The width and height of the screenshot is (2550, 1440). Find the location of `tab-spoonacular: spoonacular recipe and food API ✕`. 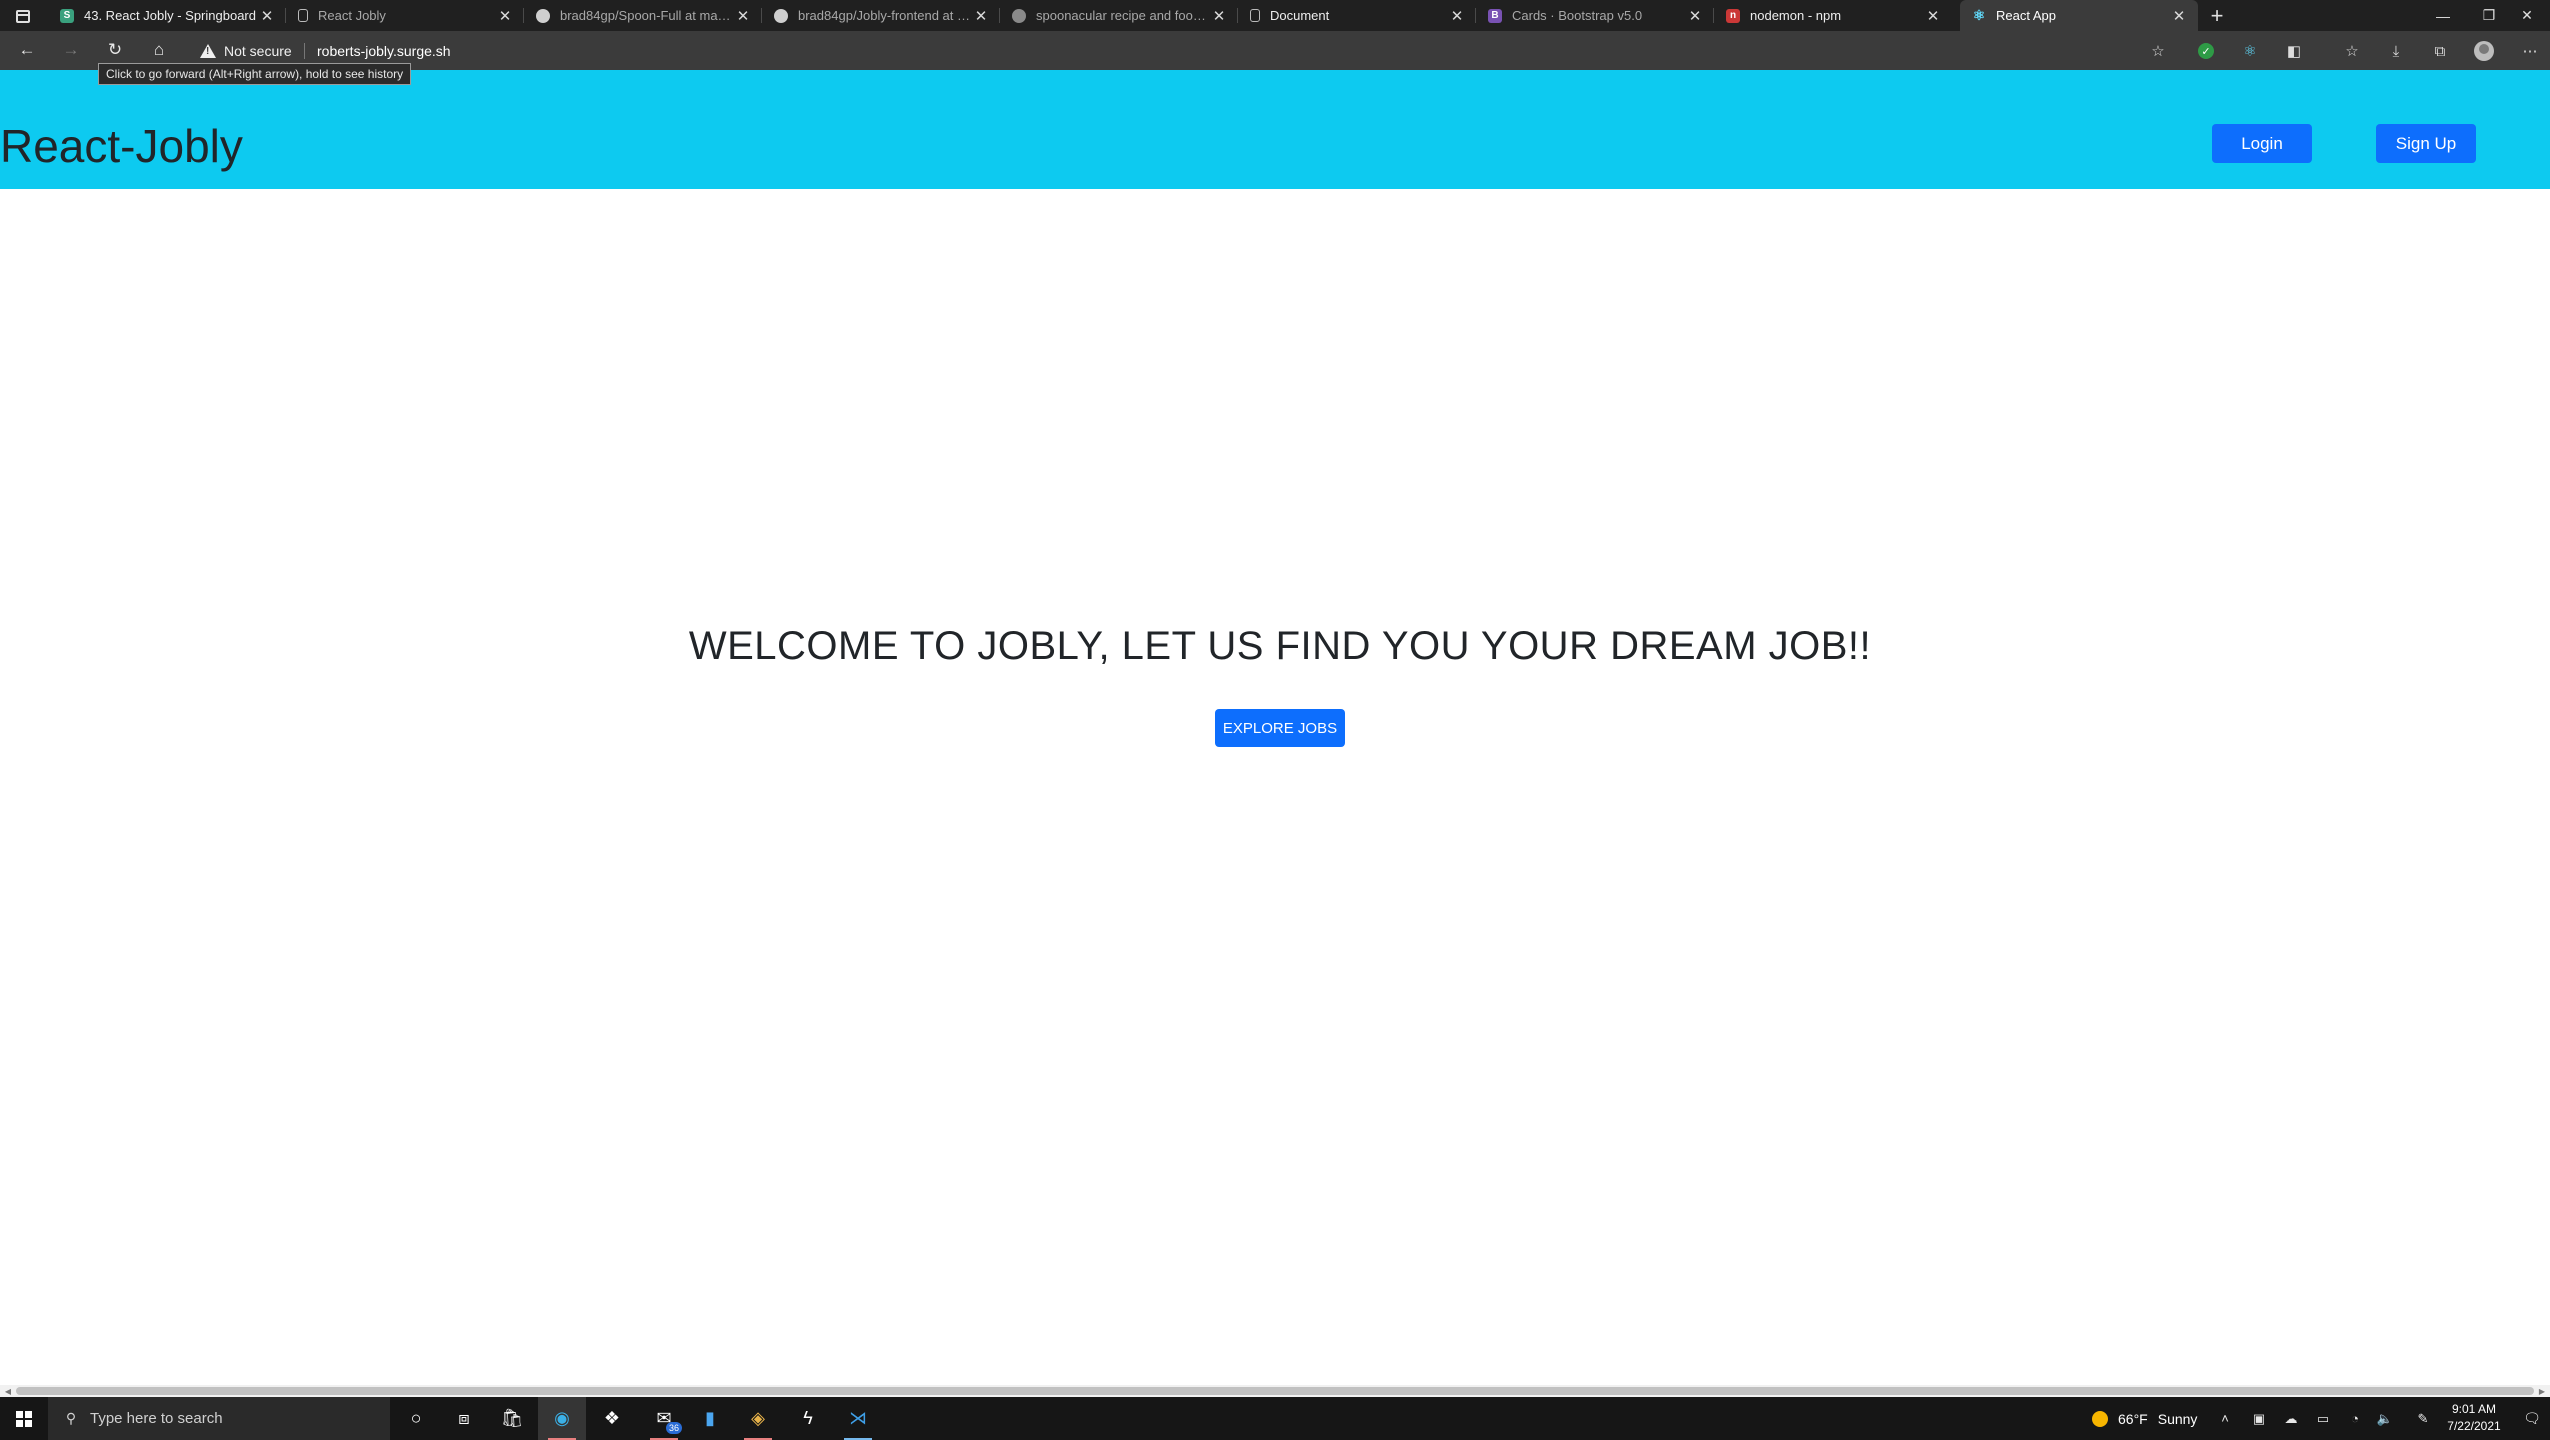

tab-spoonacular: spoonacular recipe and food API ✕ is located at coordinates (1119, 15).